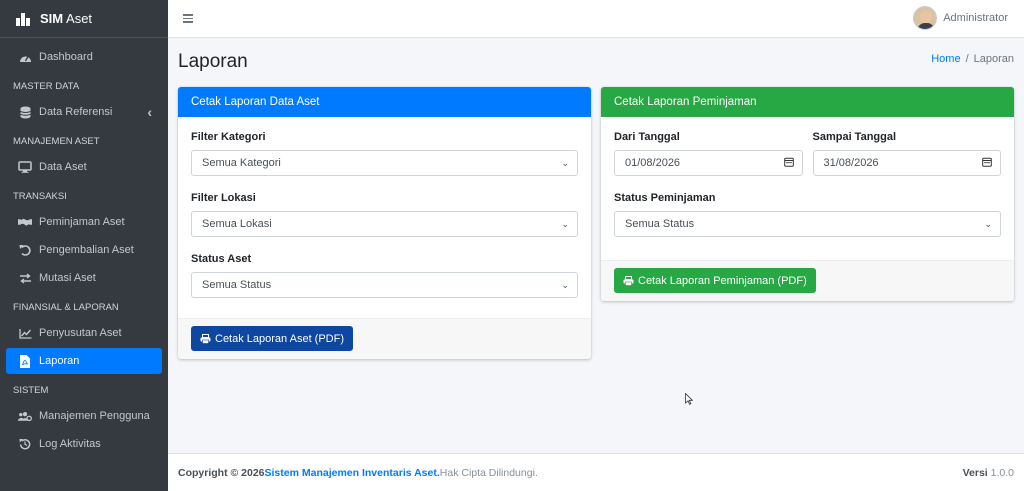 The height and width of the screenshot is (491, 1024). I want to click on history-icon, so click(25, 444).